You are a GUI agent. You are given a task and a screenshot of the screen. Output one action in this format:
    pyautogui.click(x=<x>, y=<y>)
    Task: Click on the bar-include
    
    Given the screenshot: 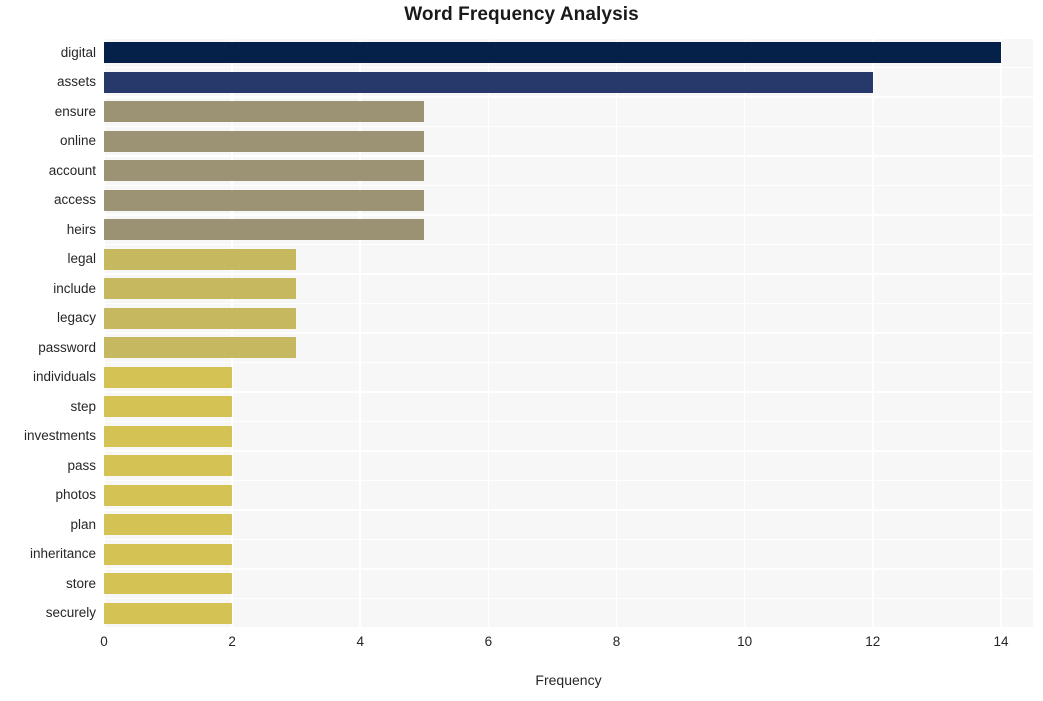 What is the action you would take?
    pyautogui.click(x=200, y=289)
    